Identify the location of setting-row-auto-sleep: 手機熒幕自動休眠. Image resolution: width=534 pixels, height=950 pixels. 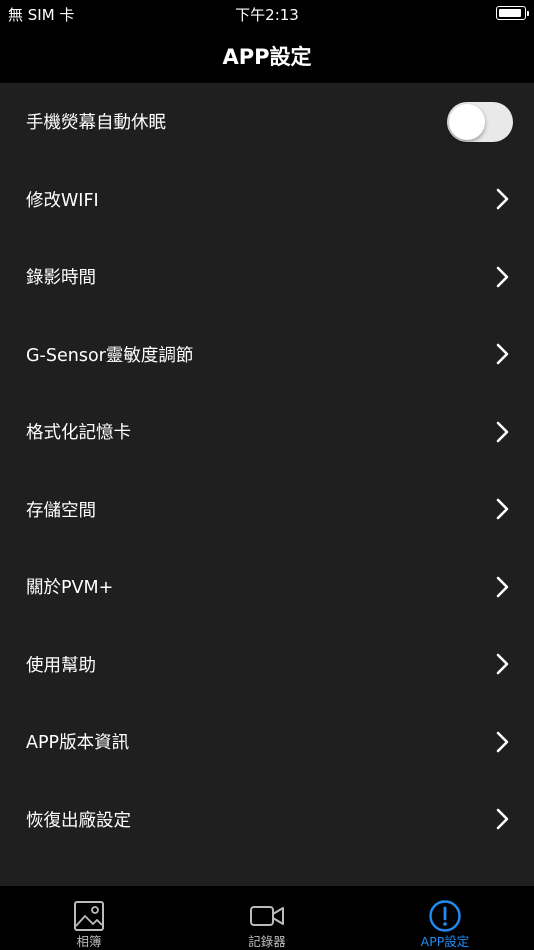
(267, 122).